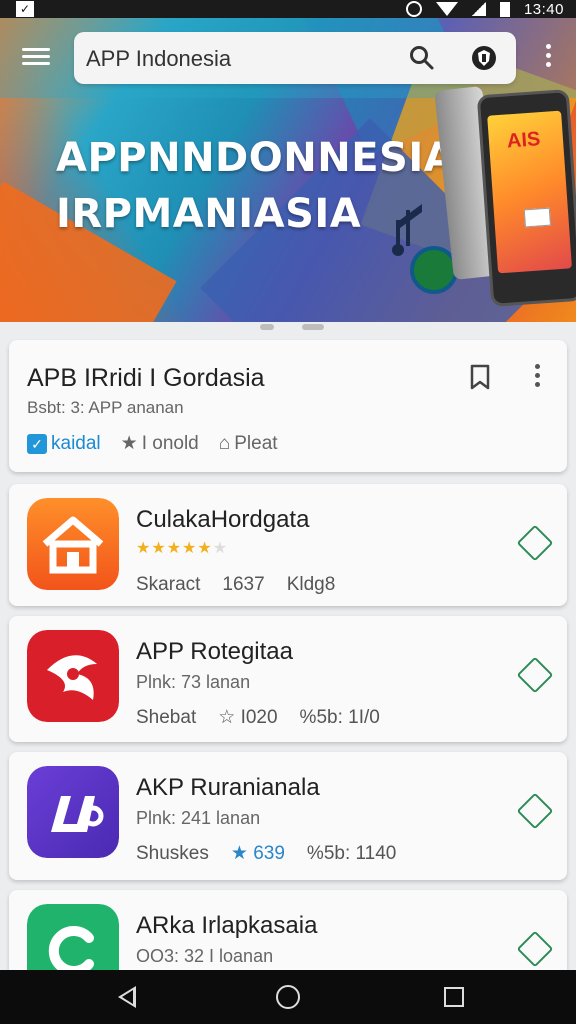 This screenshot has height=1024, width=576. What do you see at coordinates (73, 676) in the screenshot?
I see `swirl-icon` at bounding box center [73, 676].